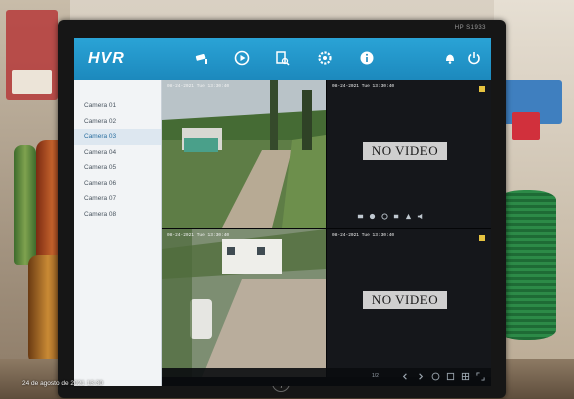 This screenshot has height=399, width=574. I want to click on camera-item: Camera 01, so click(117, 106).